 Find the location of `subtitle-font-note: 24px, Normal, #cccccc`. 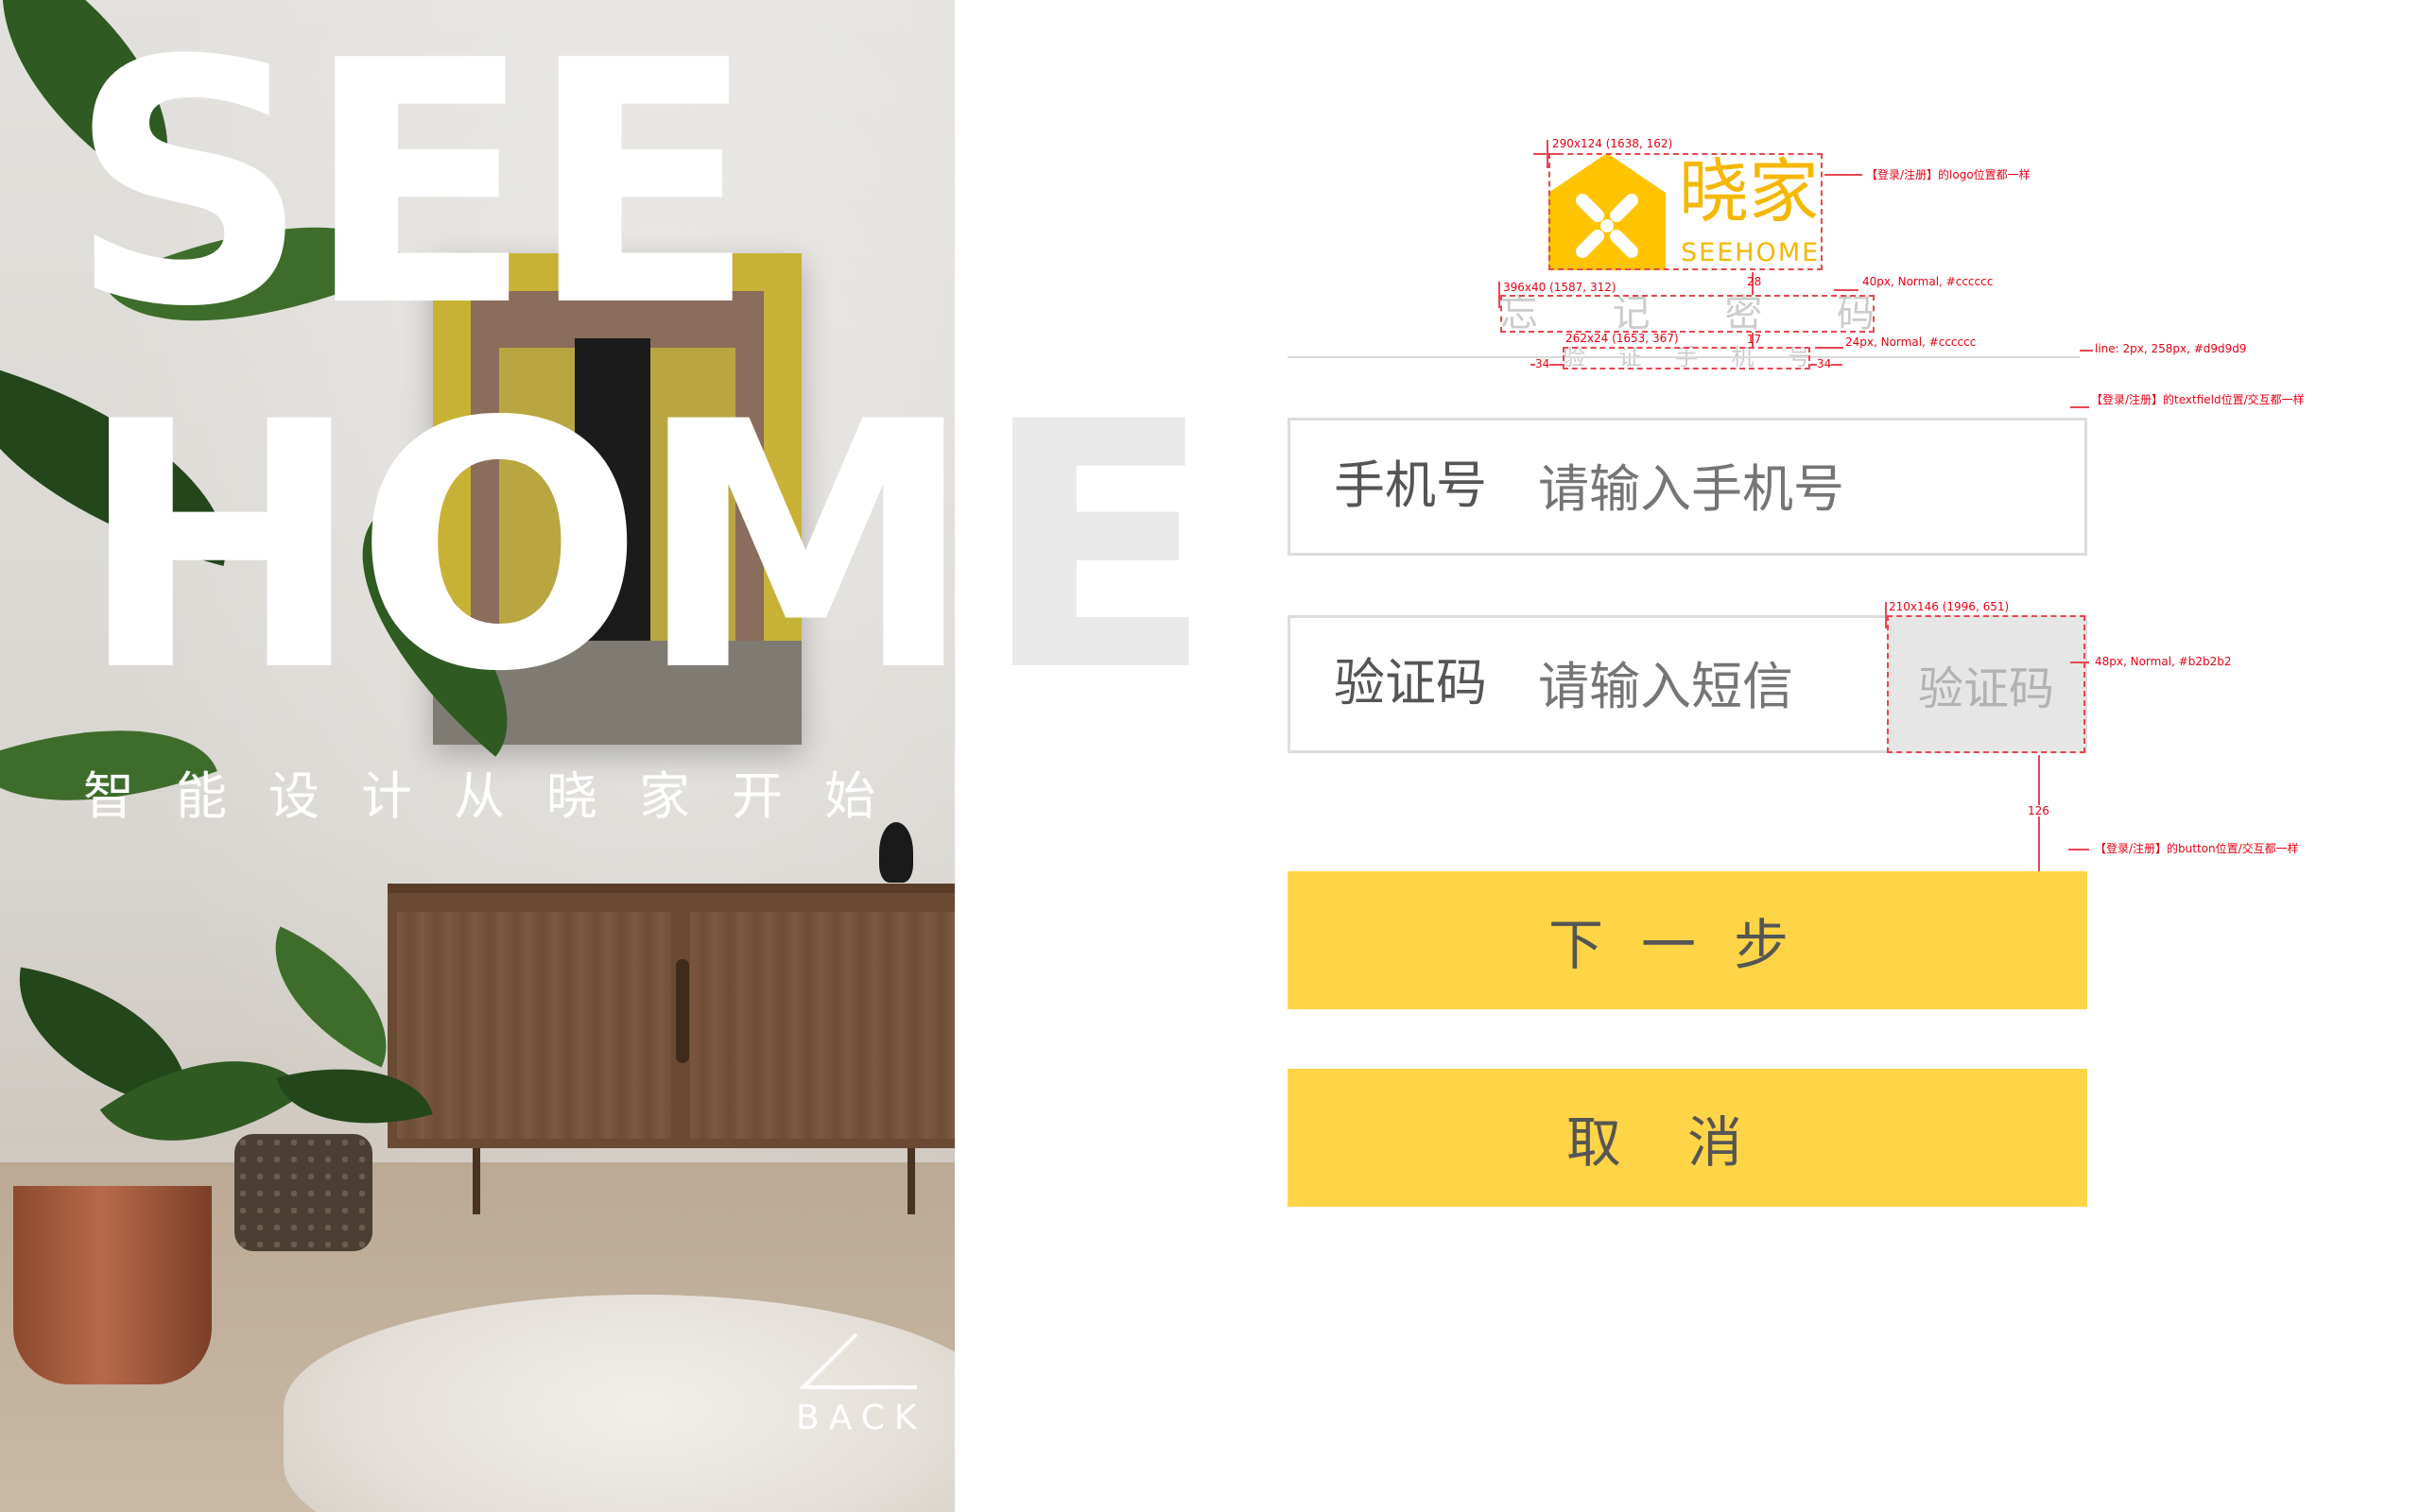

subtitle-font-note: 24px, Normal, #cccccc is located at coordinates (1911, 342).